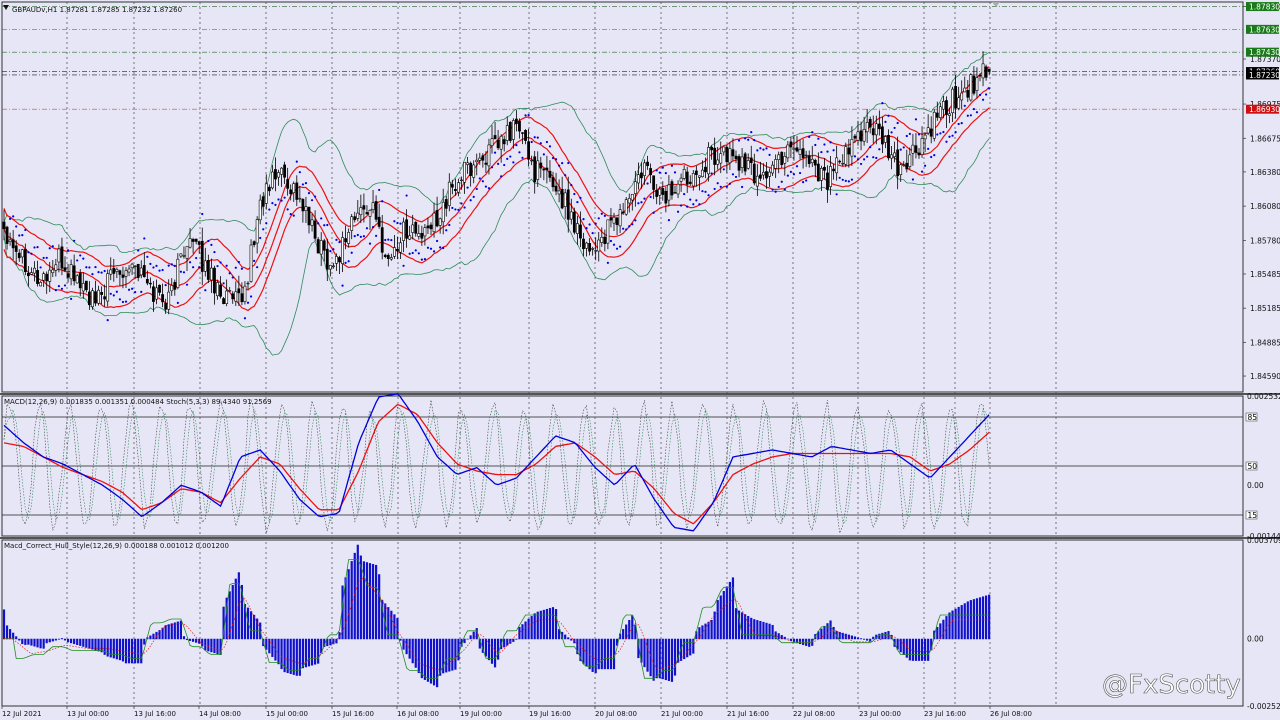 This screenshot has width=1280, height=720. Describe the element at coordinates (1265, 172) in the screenshot. I see `price-tick-label: 1.86380` at that location.